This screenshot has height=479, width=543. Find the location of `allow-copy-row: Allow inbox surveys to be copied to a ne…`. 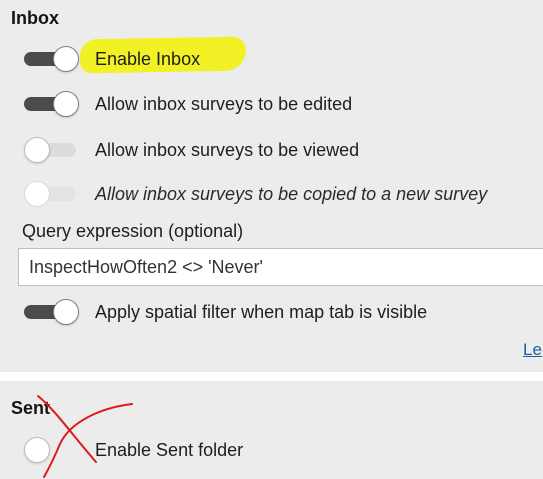

allow-copy-row: Allow inbox surveys to be copied to a ne… is located at coordinates (255, 194).